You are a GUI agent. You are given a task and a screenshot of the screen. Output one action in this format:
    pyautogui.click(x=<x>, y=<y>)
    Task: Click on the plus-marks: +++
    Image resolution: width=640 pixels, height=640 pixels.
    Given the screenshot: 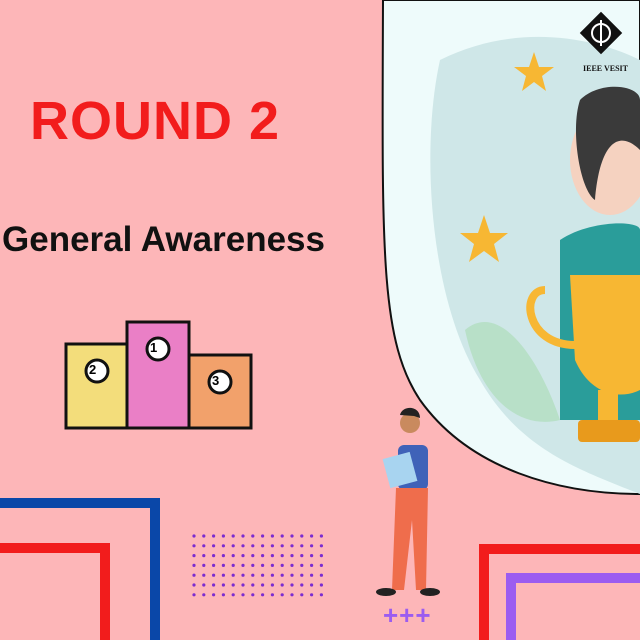 What is the action you would take?
    pyautogui.click(x=407, y=615)
    